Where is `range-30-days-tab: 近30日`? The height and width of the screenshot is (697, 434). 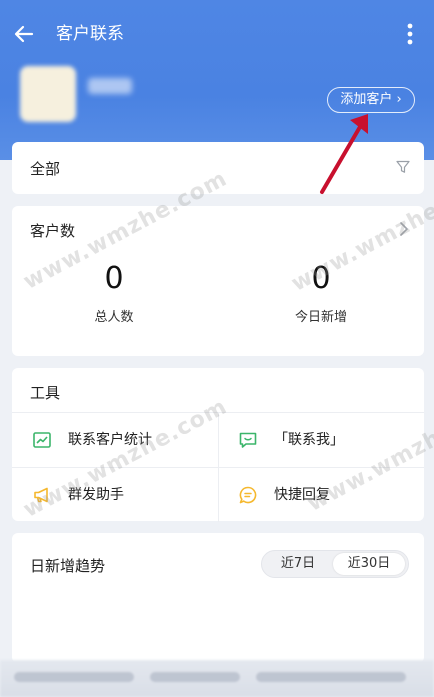
range-30-days-tab: 近30日 is located at coordinates (369, 564).